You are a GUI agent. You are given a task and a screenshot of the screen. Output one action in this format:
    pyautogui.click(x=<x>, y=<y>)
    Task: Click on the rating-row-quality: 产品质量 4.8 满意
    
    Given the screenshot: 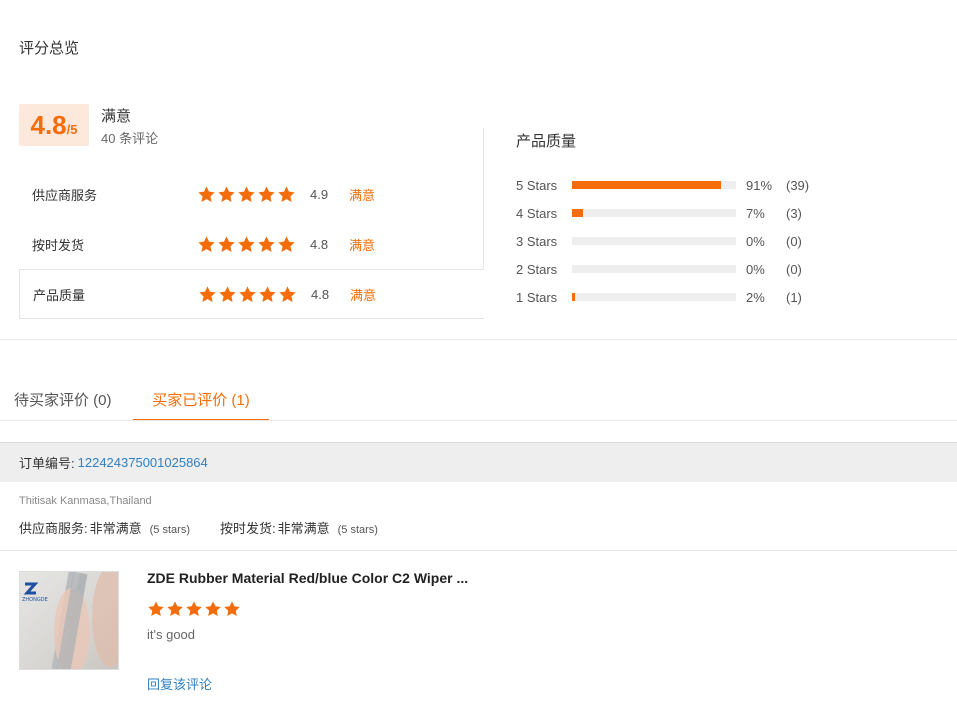 What is the action you would take?
    pyautogui.click(x=251, y=294)
    